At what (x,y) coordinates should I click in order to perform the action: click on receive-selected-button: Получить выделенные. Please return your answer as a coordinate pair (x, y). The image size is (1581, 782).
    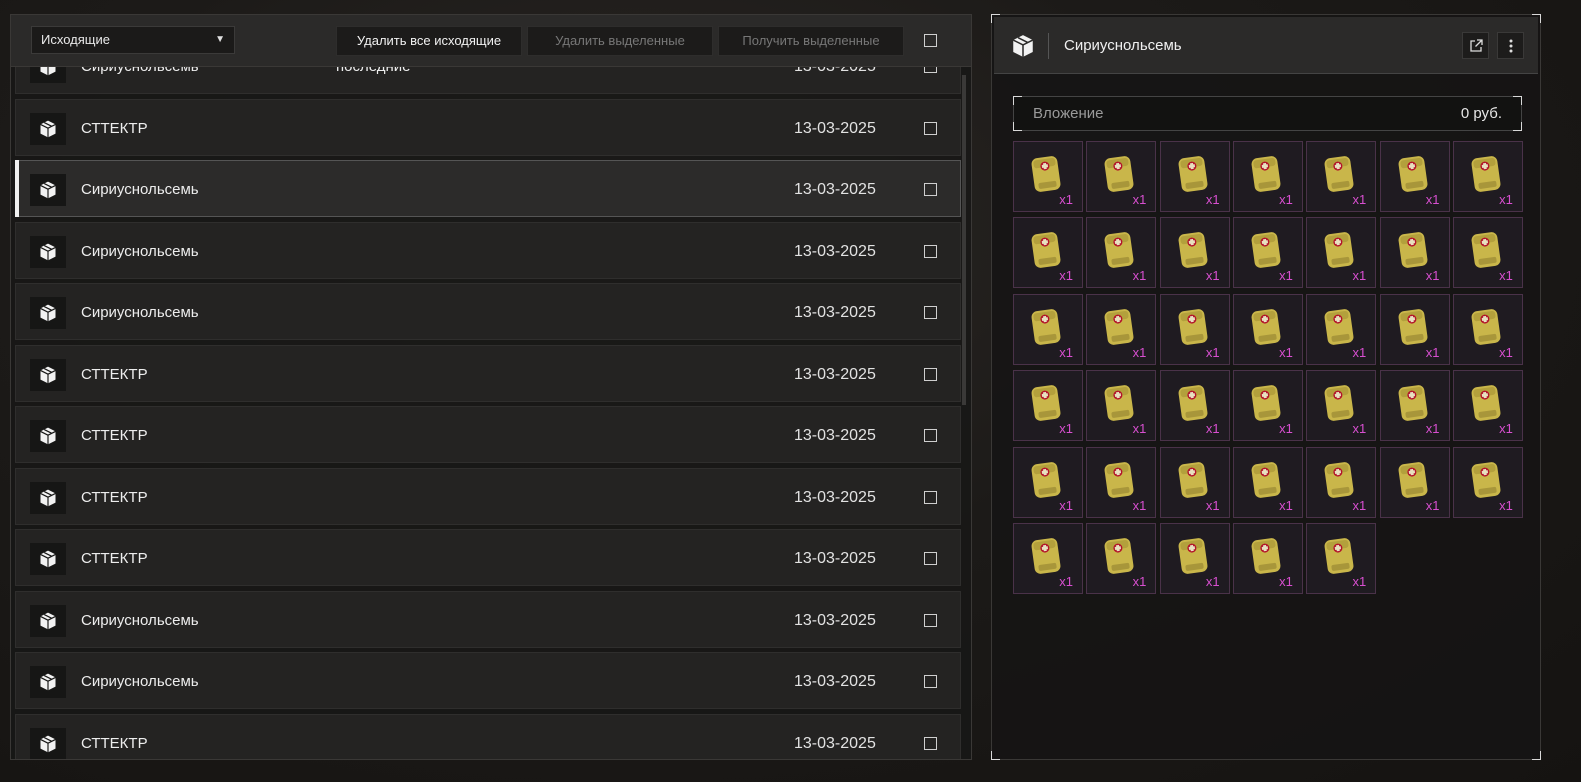
    Looking at the image, I should click on (811, 41).